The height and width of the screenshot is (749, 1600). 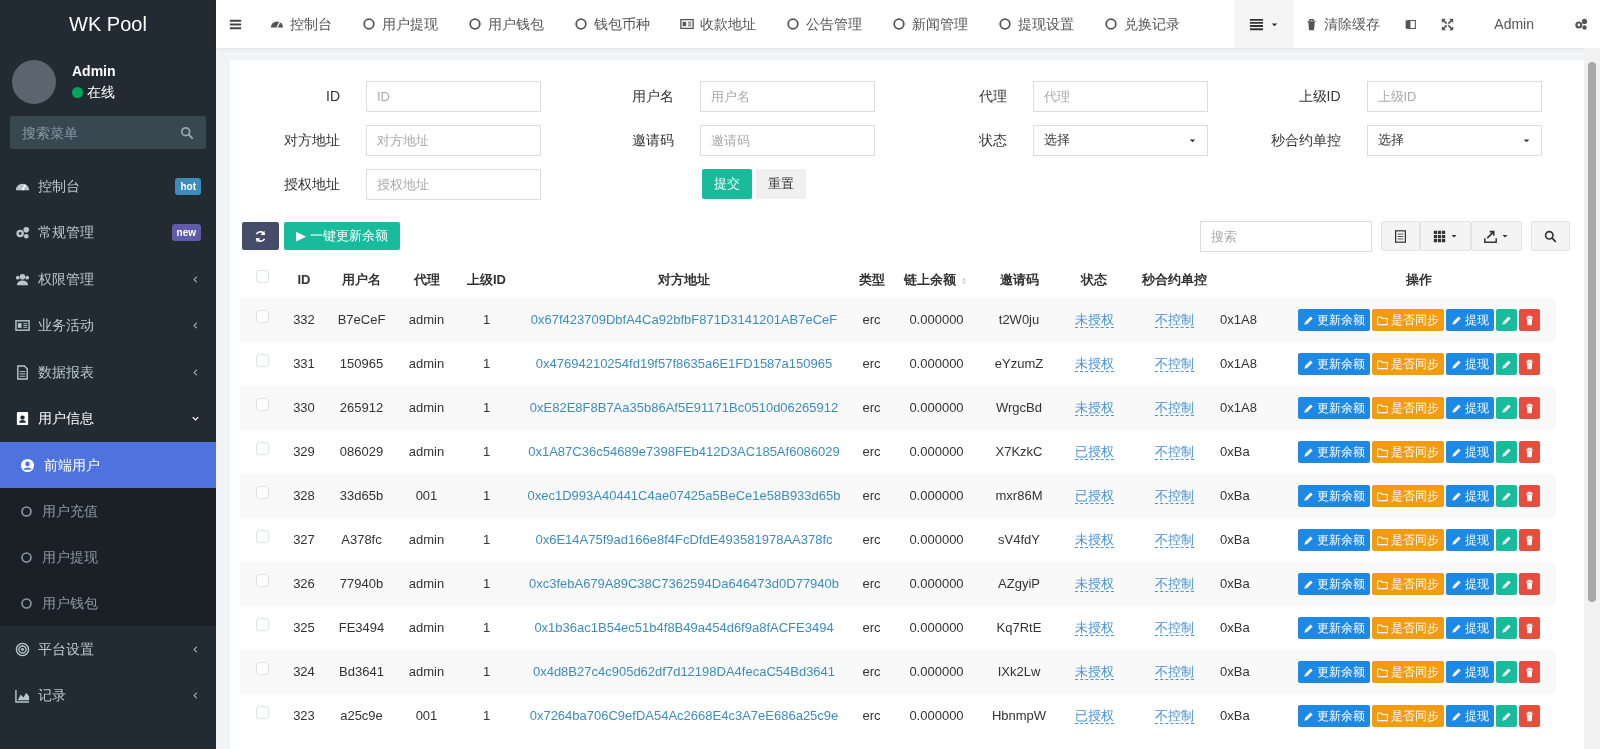 I want to click on brand-logo-text: WK Pool, so click(x=108, y=24).